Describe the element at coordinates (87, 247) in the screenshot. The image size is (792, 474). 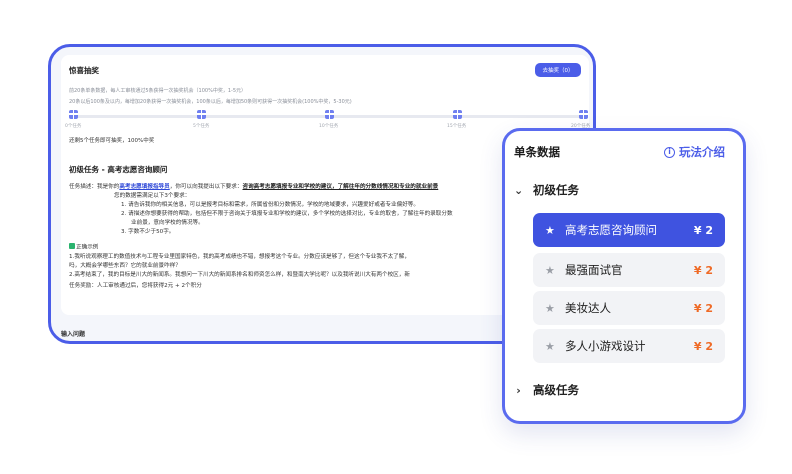
I see `example-title: 正确示例` at that location.